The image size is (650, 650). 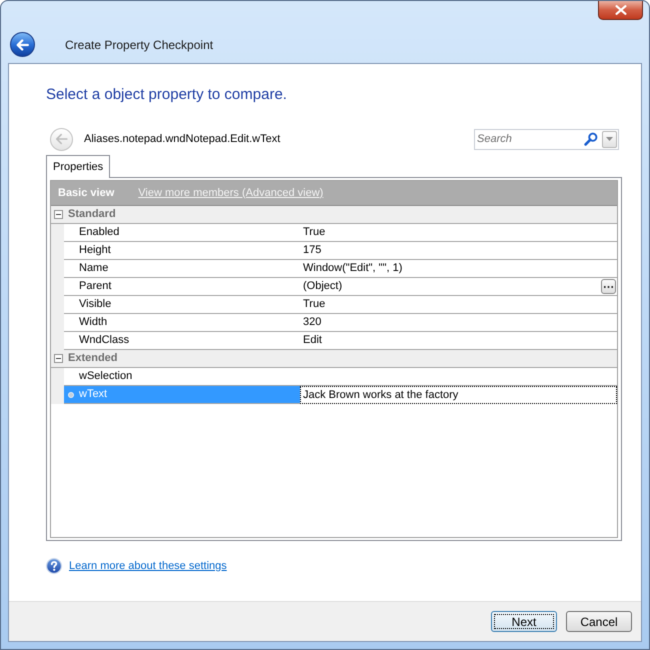 What do you see at coordinates (71, 395) in the screenshot?
I see `dot-icon` at bounding box center [71, 395].